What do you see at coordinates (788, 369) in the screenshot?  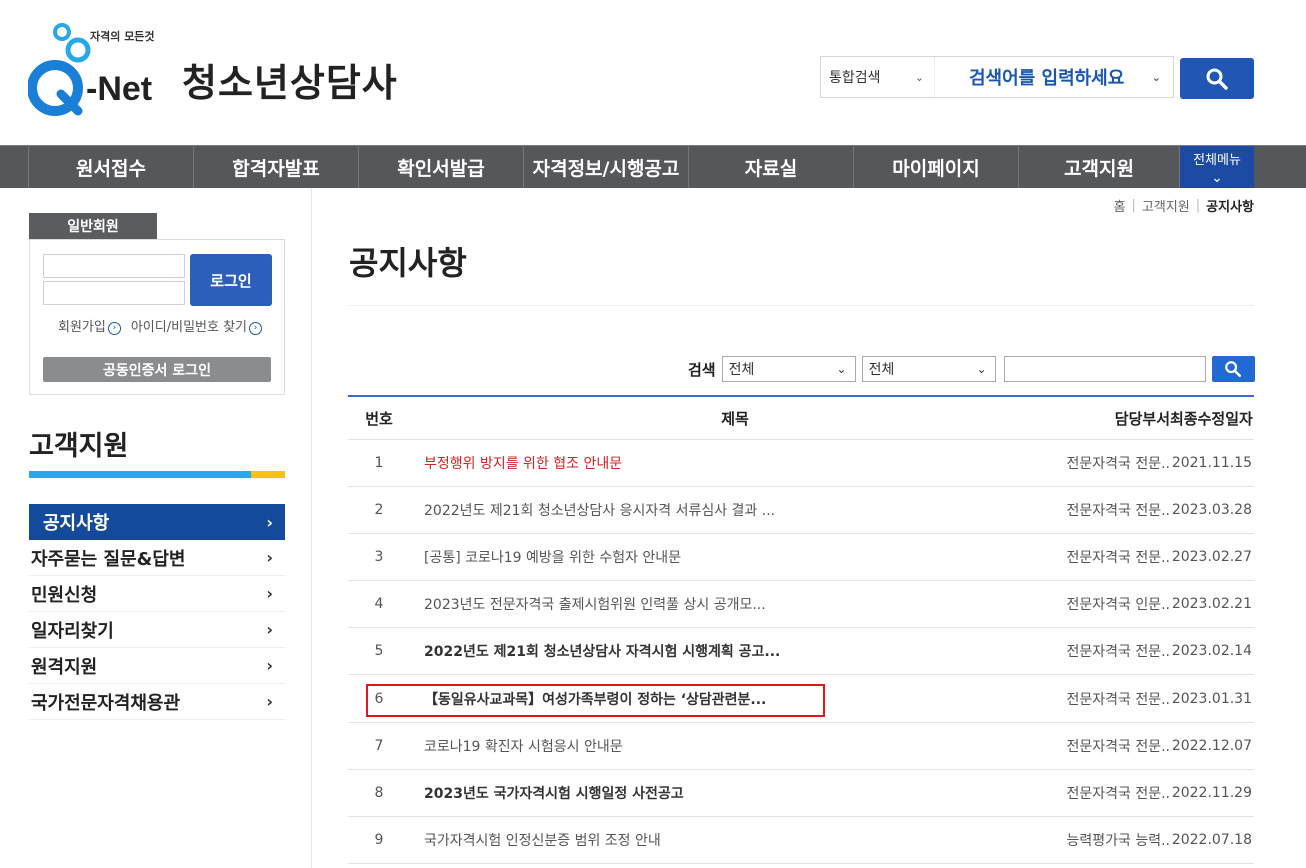 I see `search-category-select: 전체 ⌄` at bounding box center [788, 369].